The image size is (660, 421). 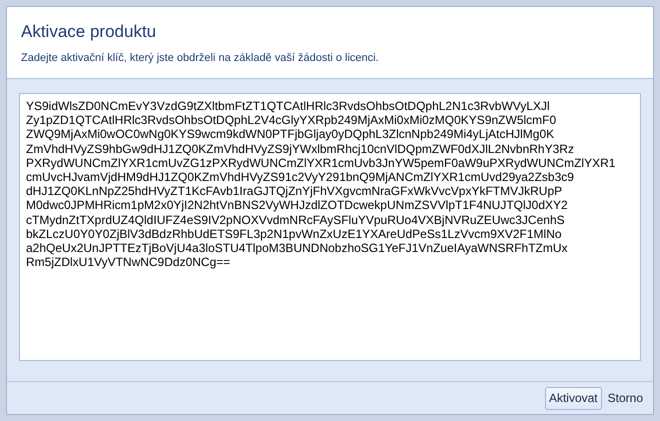 I want to click on dialog-title: Aktivace produktu, so click(x=89, y=32).